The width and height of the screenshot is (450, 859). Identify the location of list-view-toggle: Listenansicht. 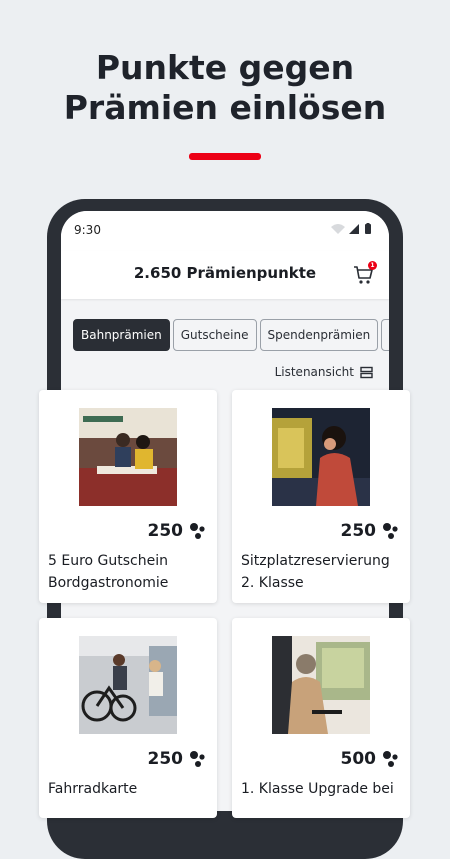
(324, 372).